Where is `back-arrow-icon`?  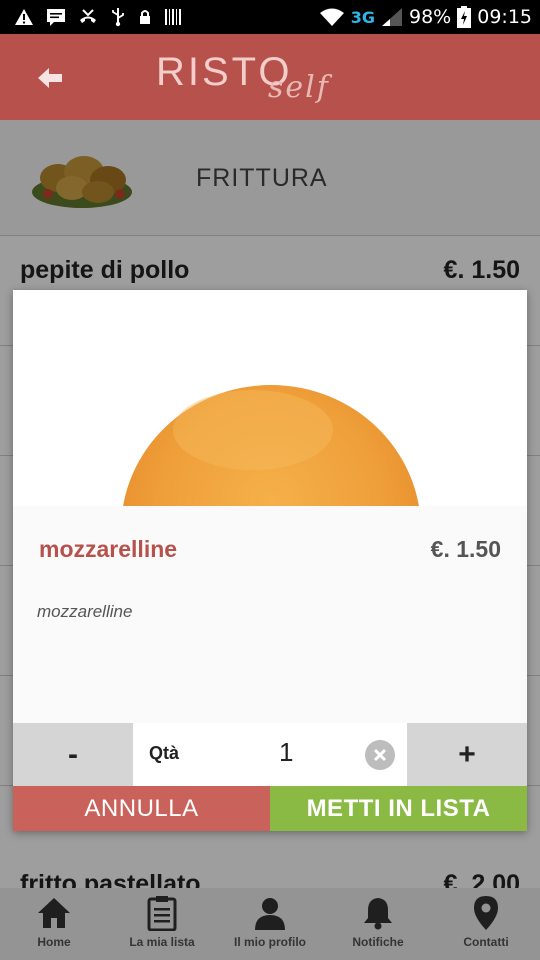
back-arrow-icon is located at coordinates (50, 78).